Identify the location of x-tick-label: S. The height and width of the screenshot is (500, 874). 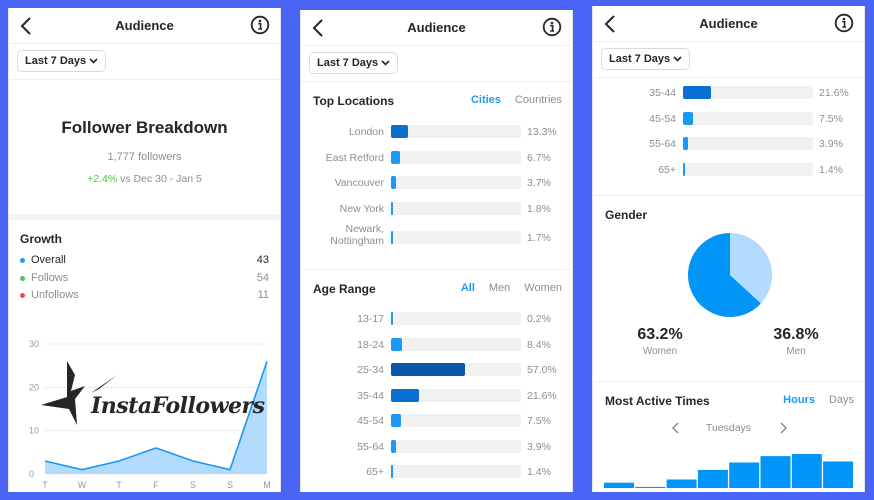
(193, 485).